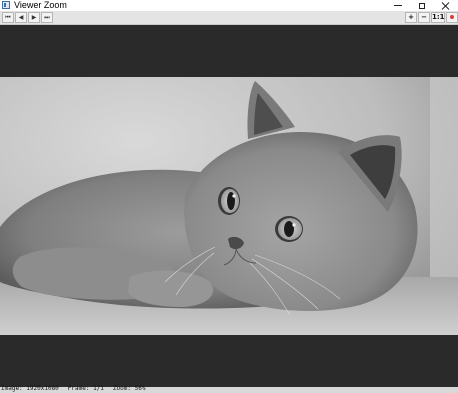 This screenshot has width=458, height=393. I want to click on next-frame-button: ▶, so click(34, 17).